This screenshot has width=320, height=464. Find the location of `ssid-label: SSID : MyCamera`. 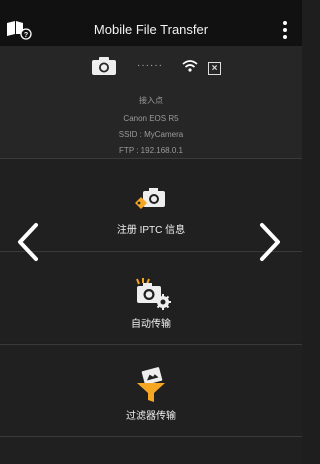

ssid-label: SSID : MyCamera is located at coordinates (151, 134).